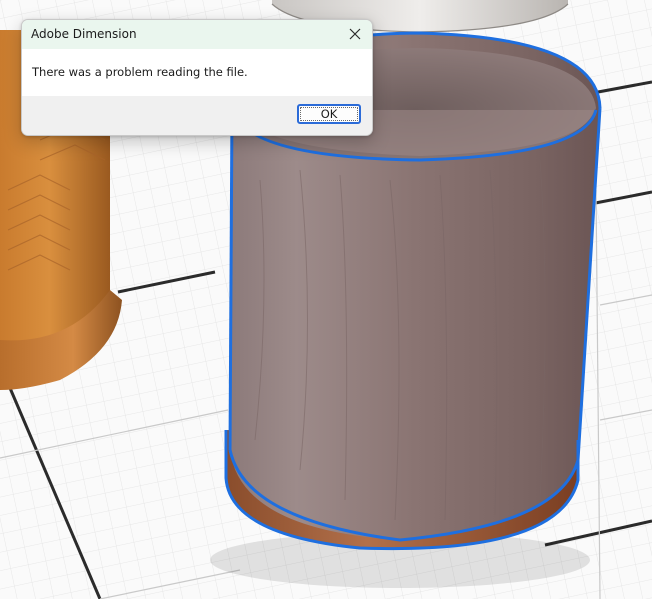 This screenshot has width=652, height=599. What do you see at coordinates (197, 115) in the screenshot?
I see `dialog-footer: OK` at bounding box center [197, 115].